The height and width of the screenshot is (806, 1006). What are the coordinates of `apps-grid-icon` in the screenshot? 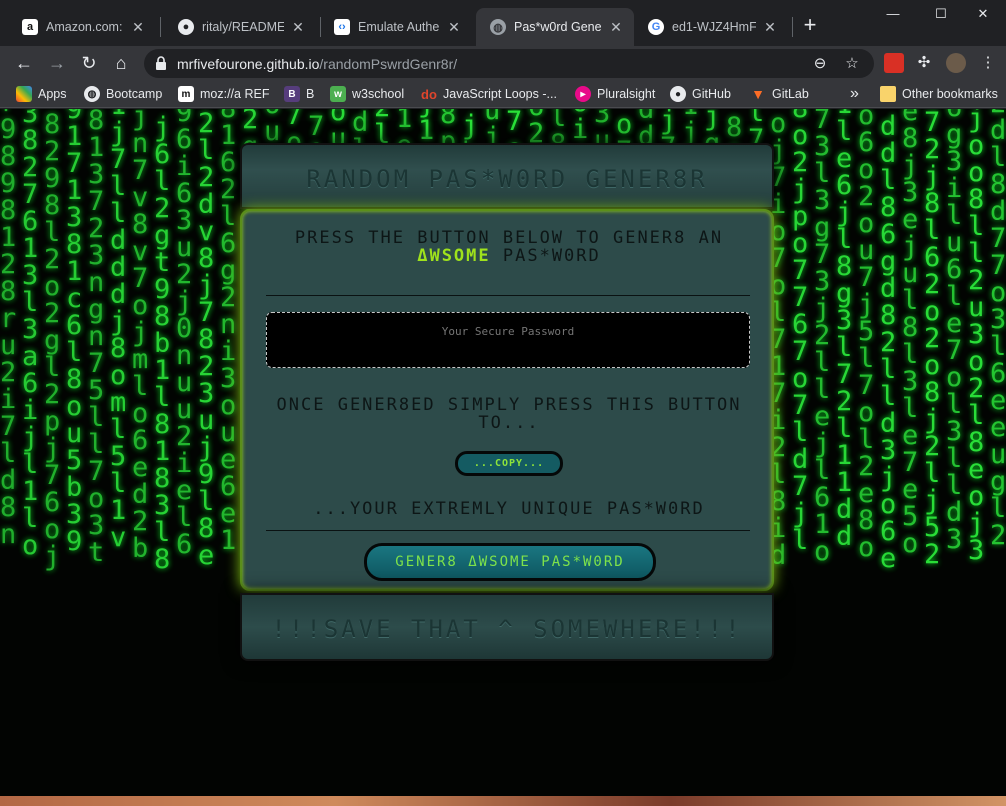 It's located at (24, 94).